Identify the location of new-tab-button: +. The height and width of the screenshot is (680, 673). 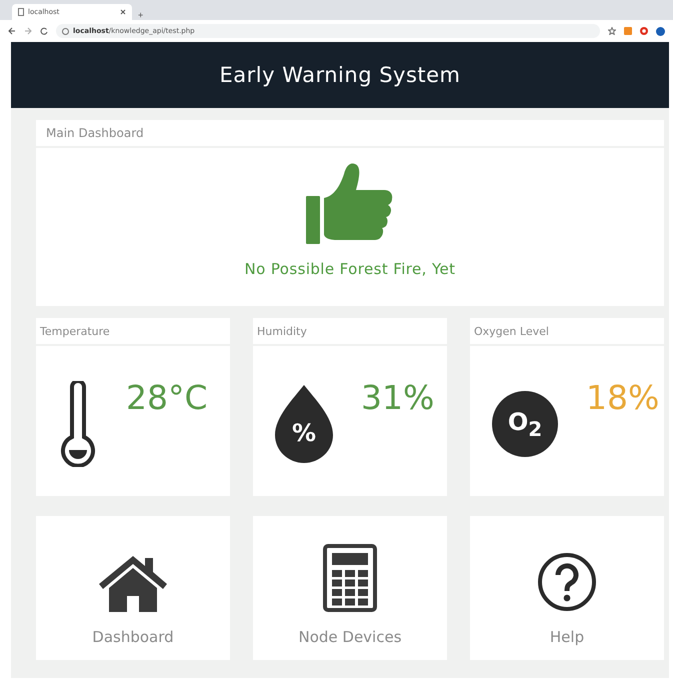
(141, 15).